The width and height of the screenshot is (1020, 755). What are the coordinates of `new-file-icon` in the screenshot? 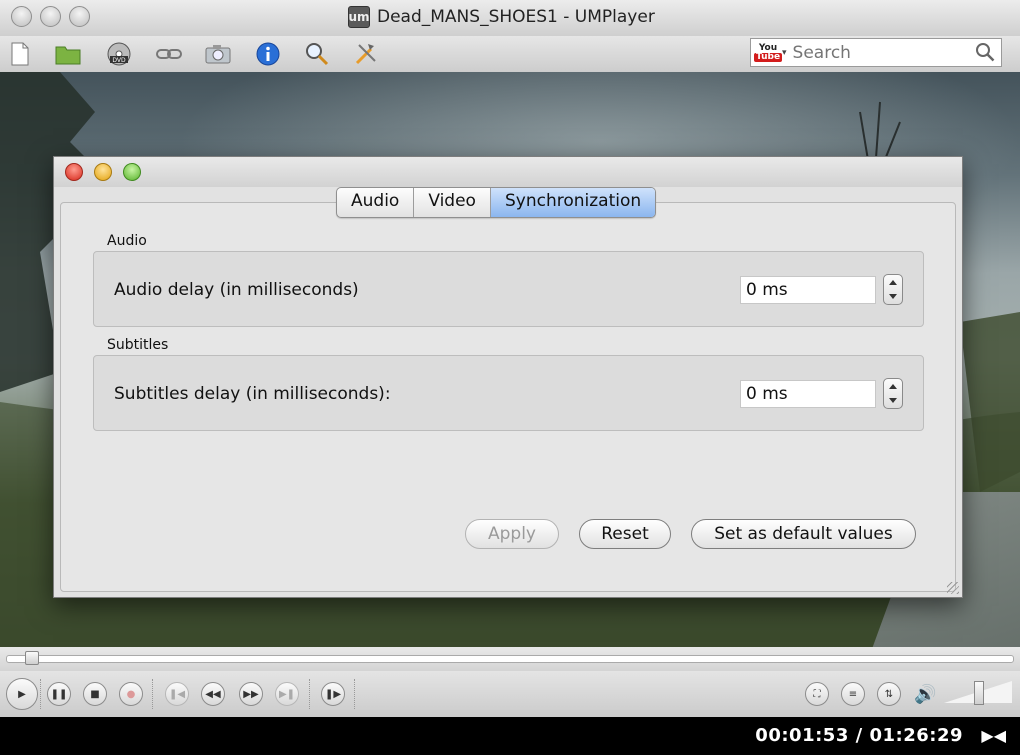 It's located at (20, 54).